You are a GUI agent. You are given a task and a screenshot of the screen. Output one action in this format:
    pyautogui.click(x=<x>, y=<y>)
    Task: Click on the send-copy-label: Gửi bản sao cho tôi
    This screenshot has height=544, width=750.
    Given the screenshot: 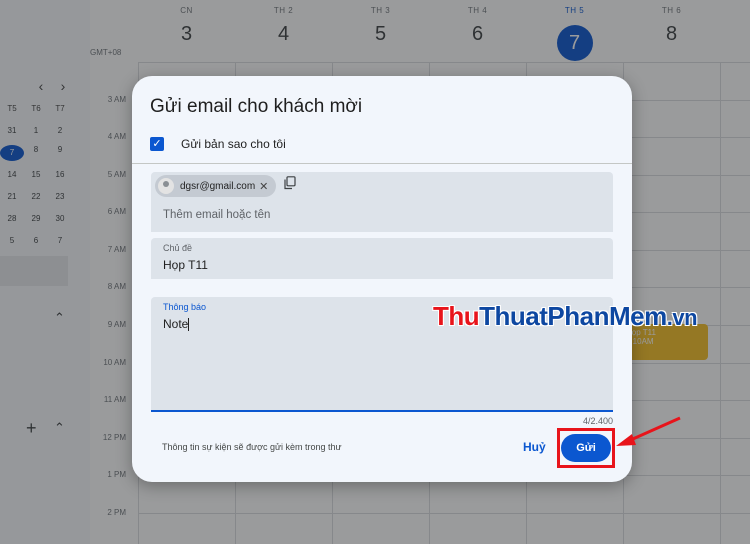 What is the action you would take?
    pyautogui.click(x=233, y=144)
    